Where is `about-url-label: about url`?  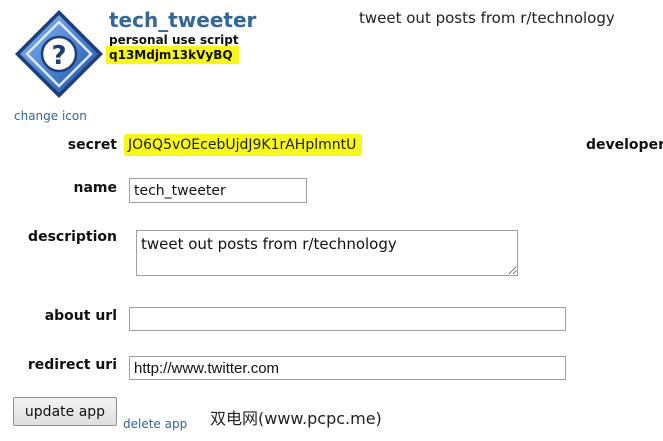 about-url-label: about url is located at coordinates (80, 316).